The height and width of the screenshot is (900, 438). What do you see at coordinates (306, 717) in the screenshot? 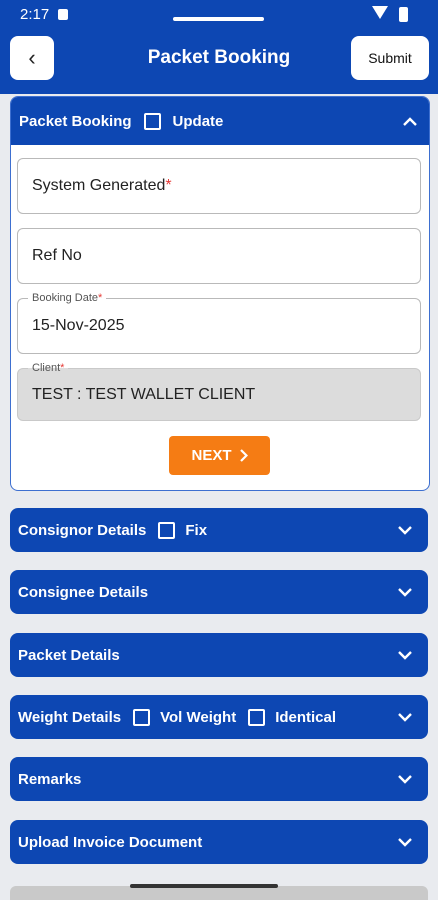
I see `identical-label: Identical` at bounding box center [306, 717].